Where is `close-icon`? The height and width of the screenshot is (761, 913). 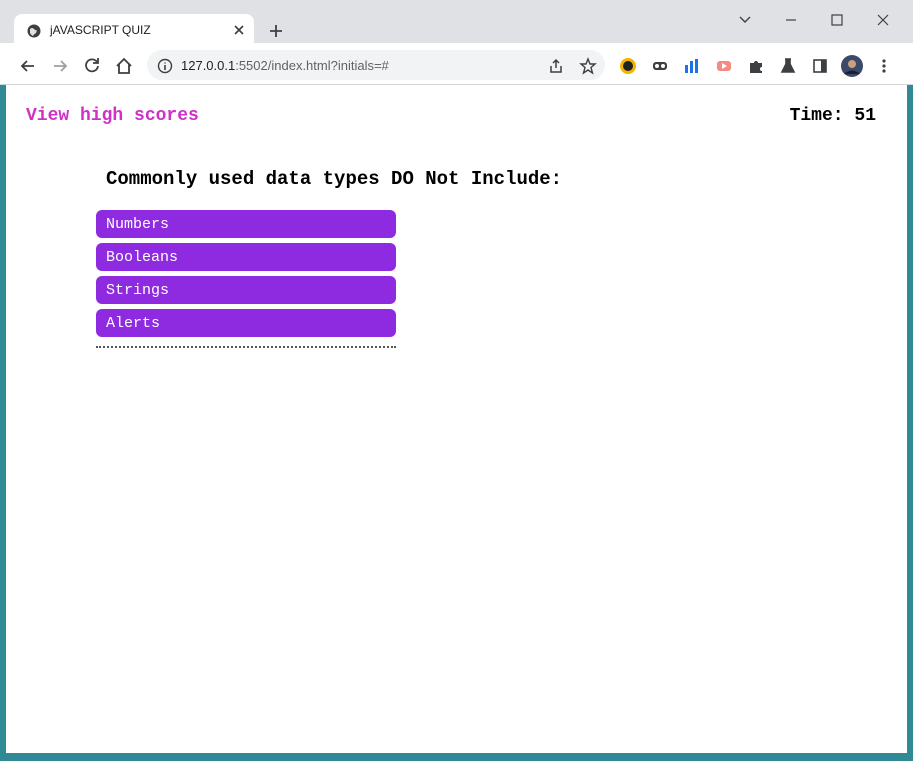
close-icon is located at coordinates (239, 30).